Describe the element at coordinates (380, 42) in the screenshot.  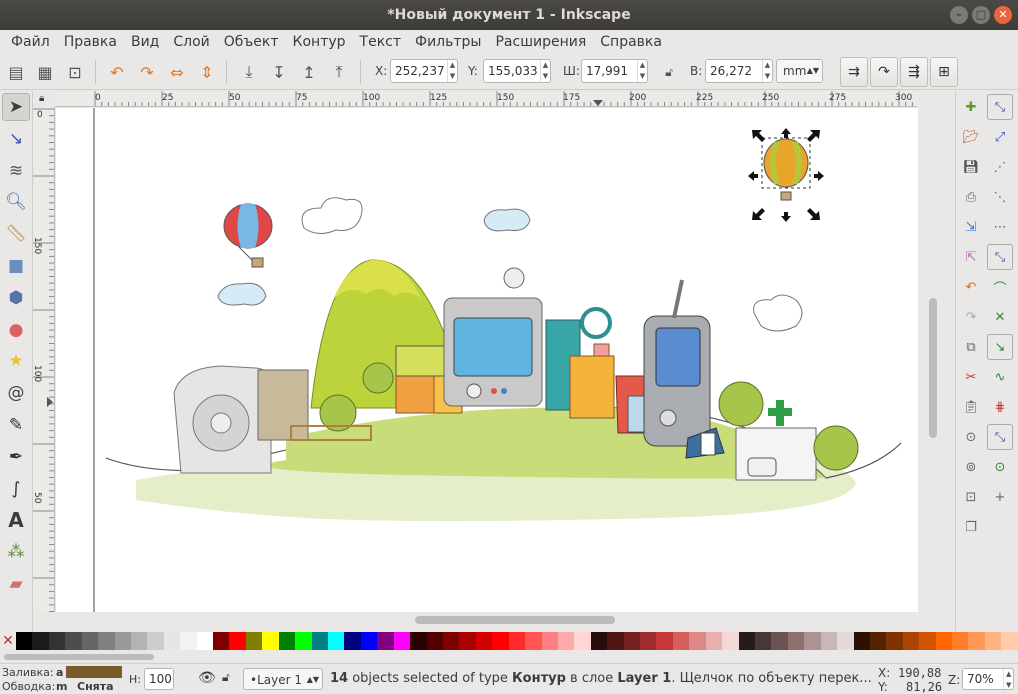
I see `menu-text: Текст` at that location.